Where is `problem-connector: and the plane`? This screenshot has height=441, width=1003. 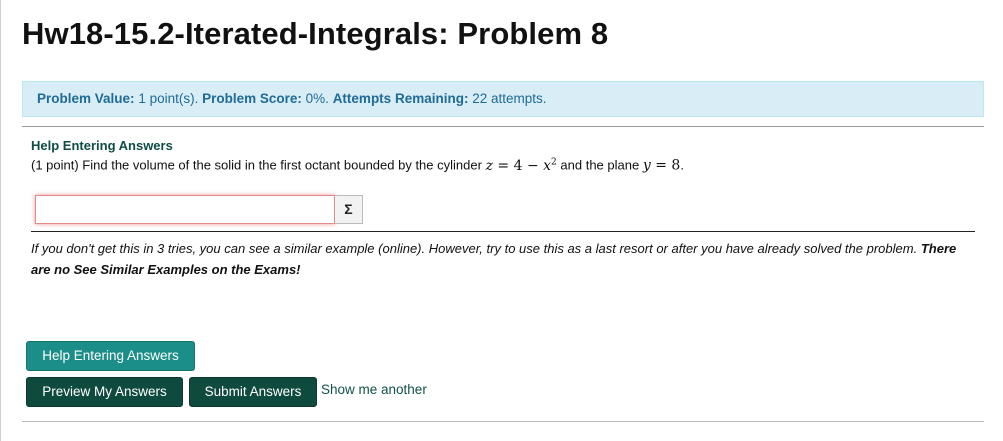
problem-connector: and the plane is located at coordinates (600, 165).